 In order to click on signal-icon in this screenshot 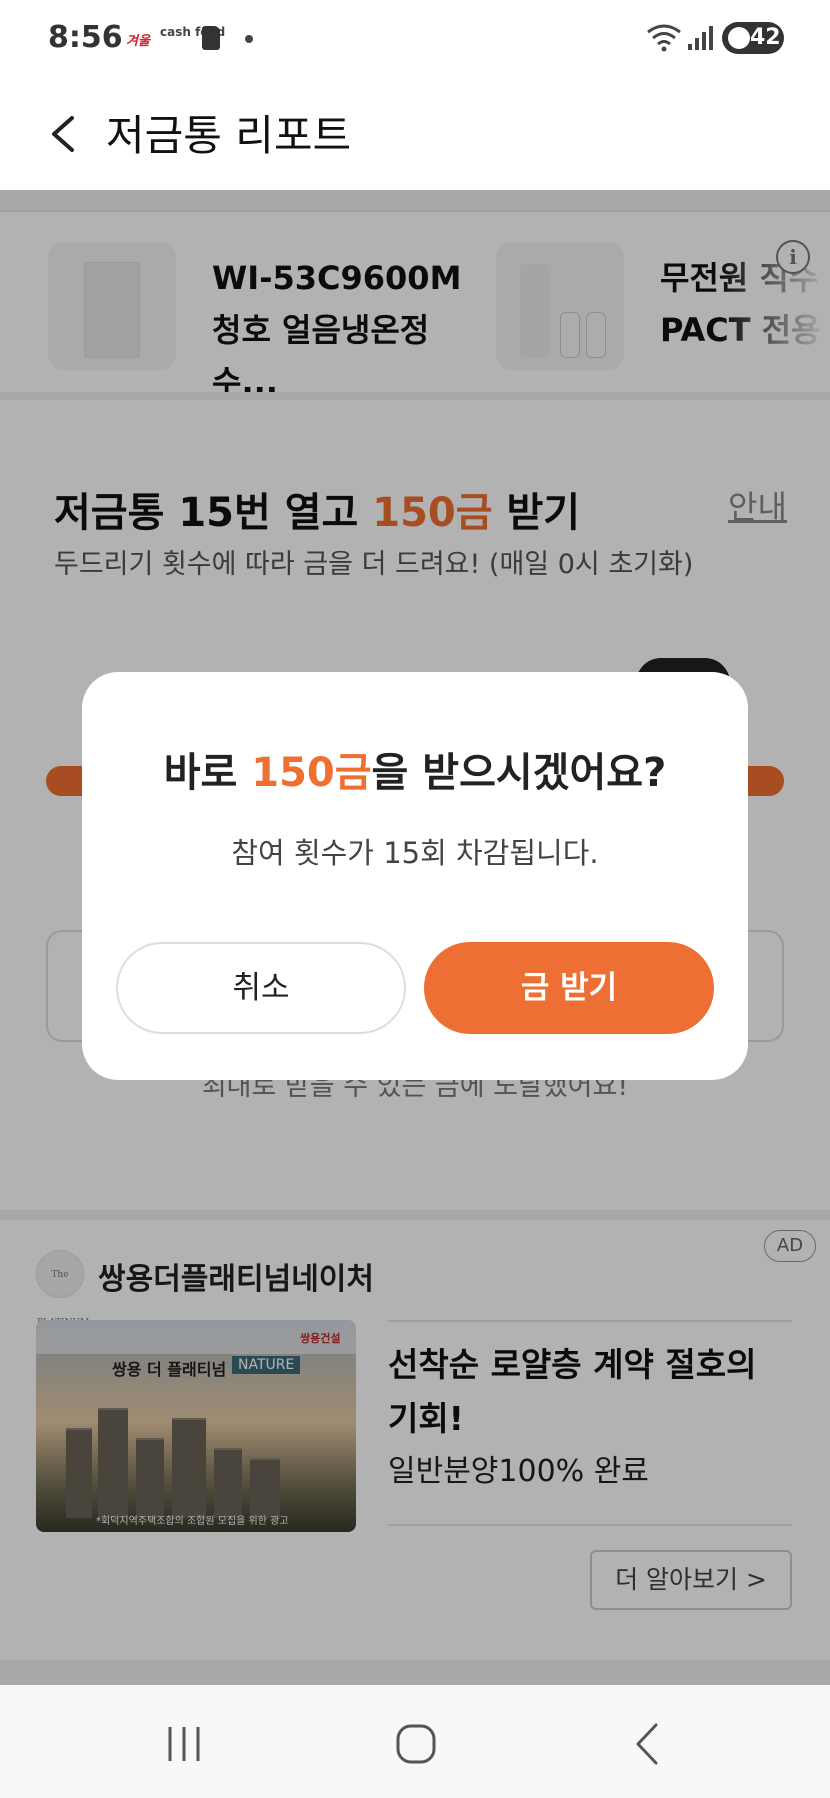, I will do `click(700, 38)`.